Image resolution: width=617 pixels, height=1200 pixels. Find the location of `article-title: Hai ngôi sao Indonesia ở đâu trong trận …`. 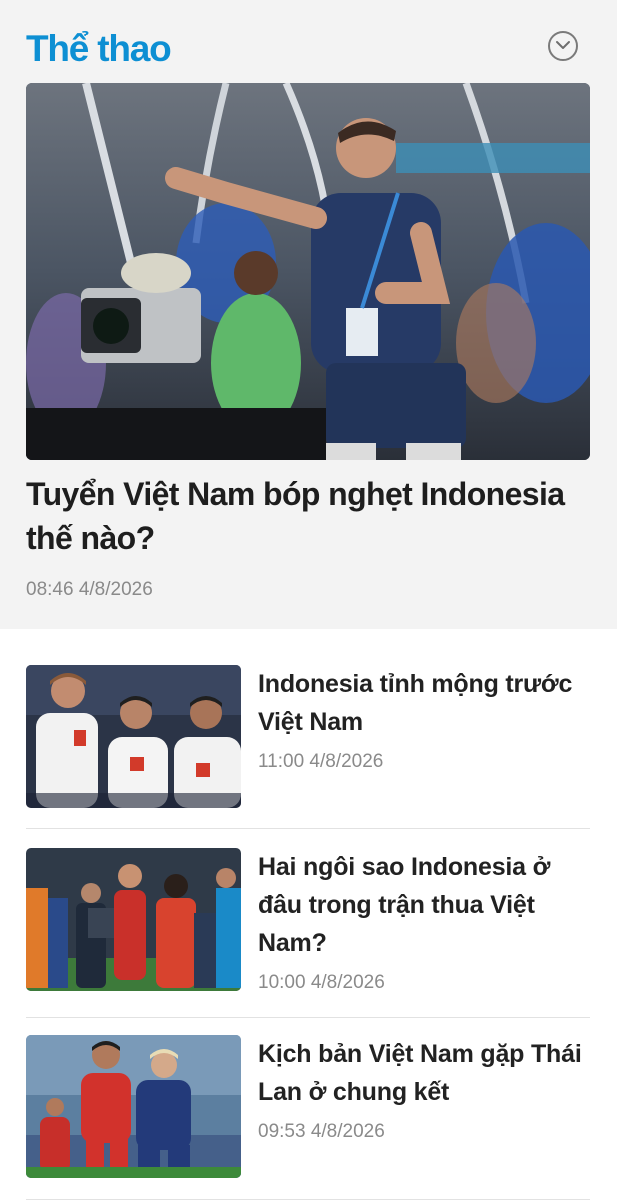

article-title: Hai ngôi sao Indonesia ở đâu trong trận … is located at coordinates (425, 905).